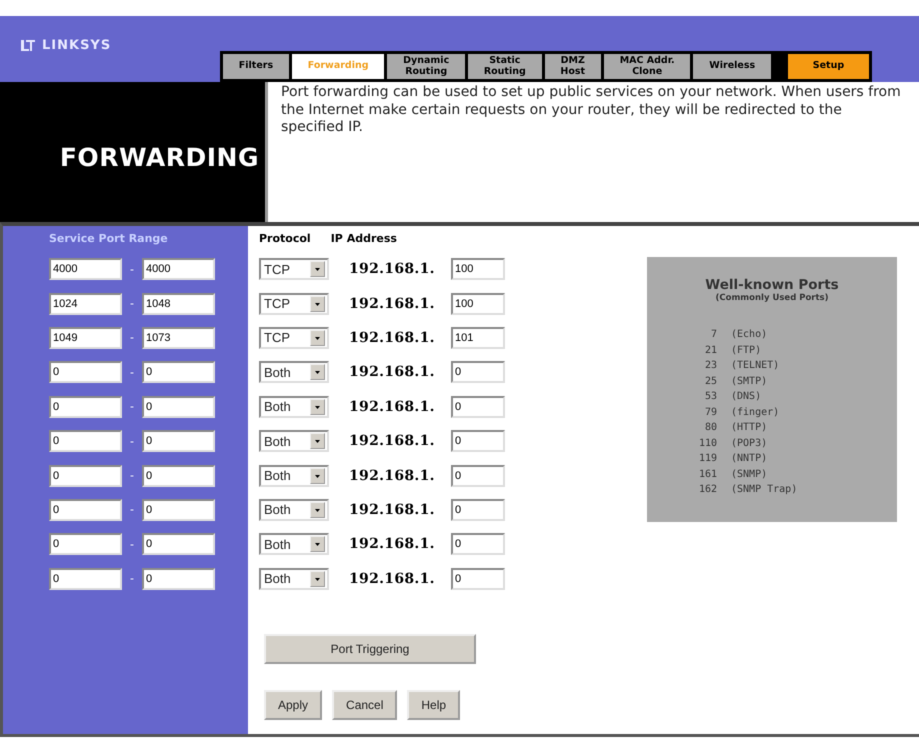 The width and height of the screenshot is (919, 740). I want to click on port-end-field: 1048, so click(178, 303).